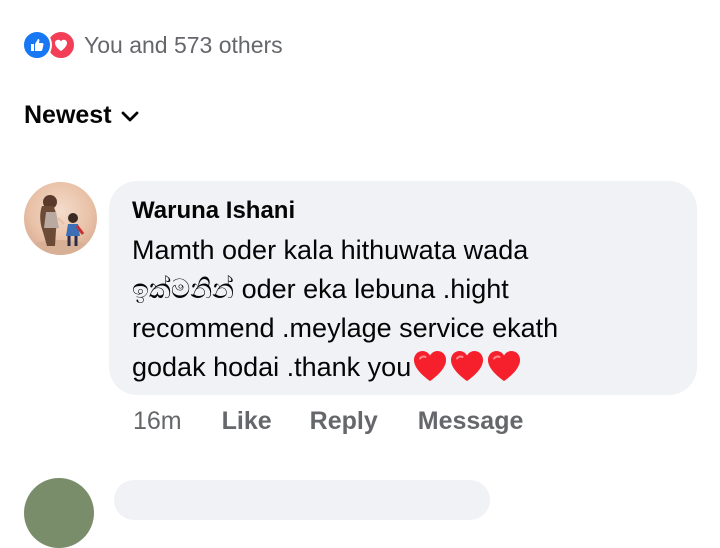 This screenshot has width=720, height=548. I want to click on comment-line: ඉක්මනින් oder eka lebuna .hight, so click(320, 289).